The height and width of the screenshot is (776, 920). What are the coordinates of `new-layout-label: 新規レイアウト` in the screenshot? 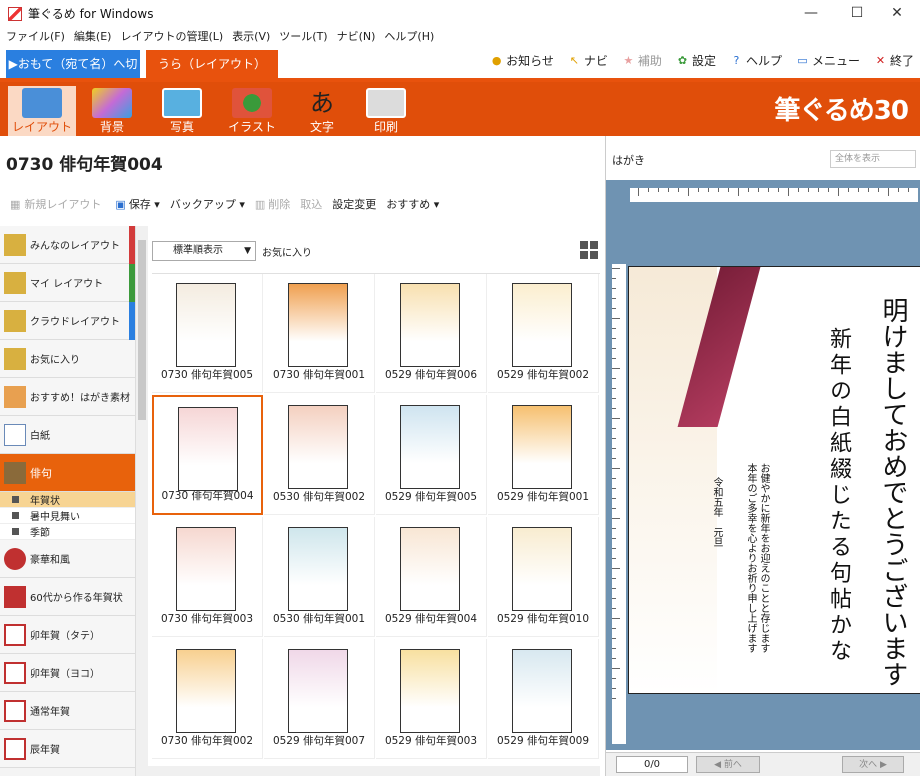 It's located at (63, 204).